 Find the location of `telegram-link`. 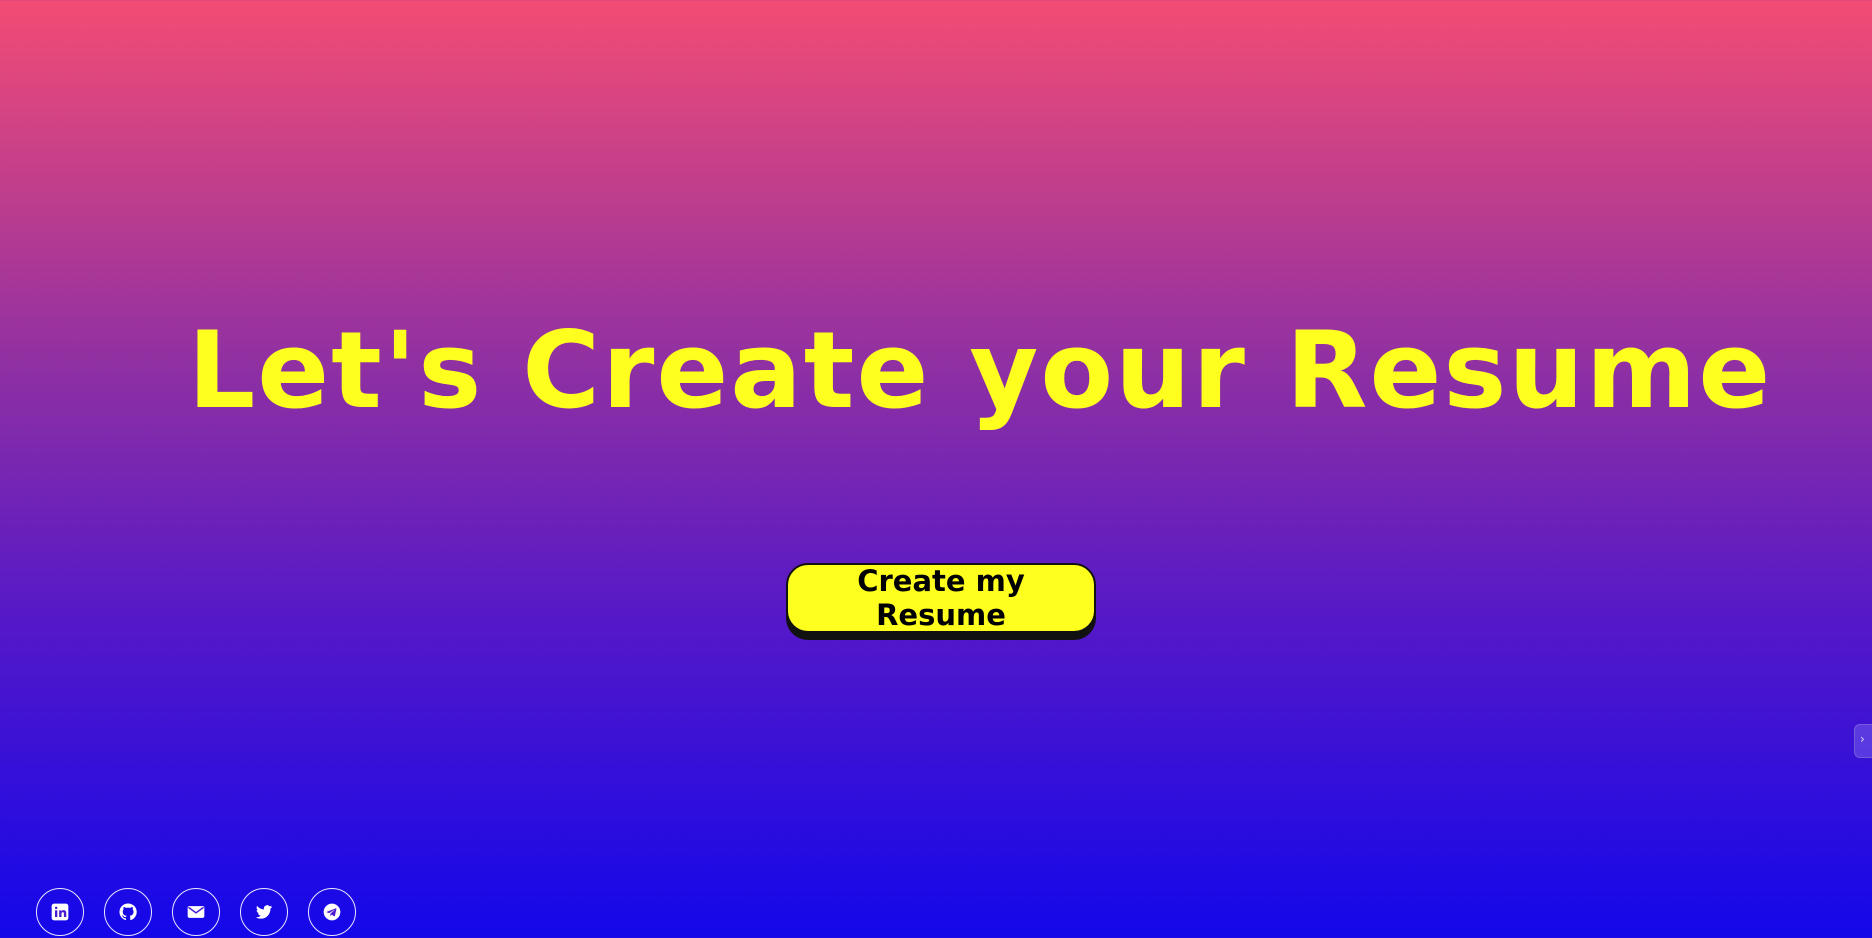

telegram-link is located at coordinates (332, 912).